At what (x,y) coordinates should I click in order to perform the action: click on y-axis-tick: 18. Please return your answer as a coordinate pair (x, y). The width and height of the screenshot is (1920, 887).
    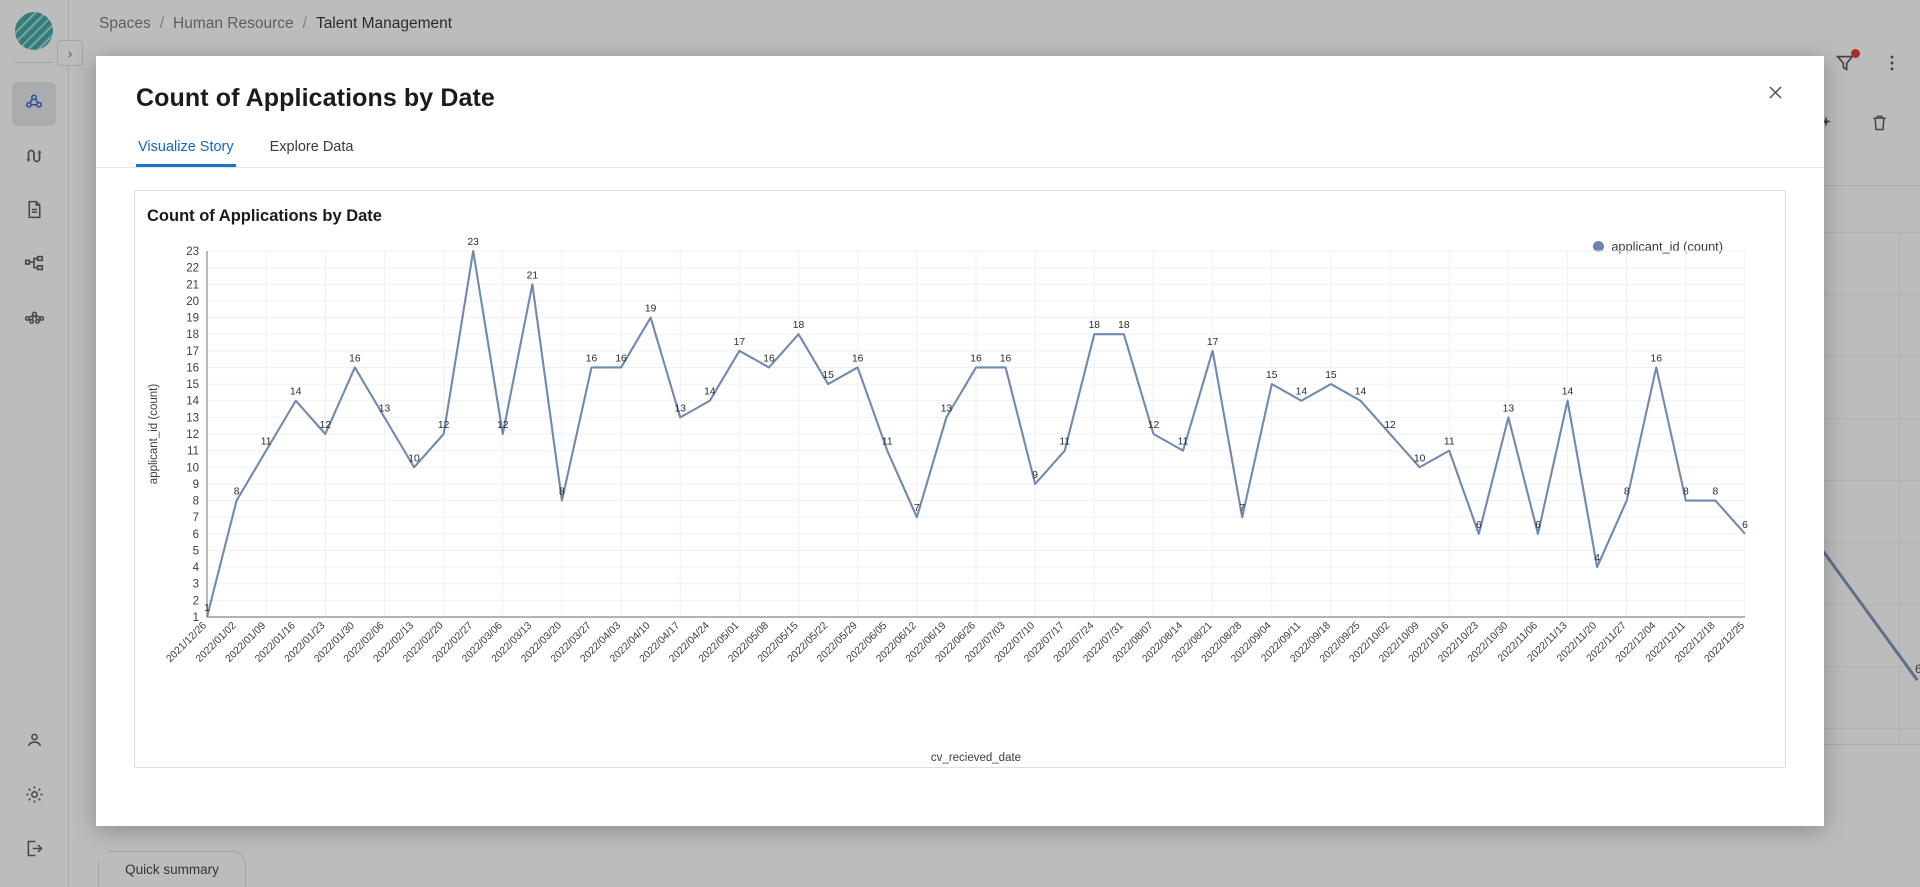
    Looking at the image, I should click on (192, 335).